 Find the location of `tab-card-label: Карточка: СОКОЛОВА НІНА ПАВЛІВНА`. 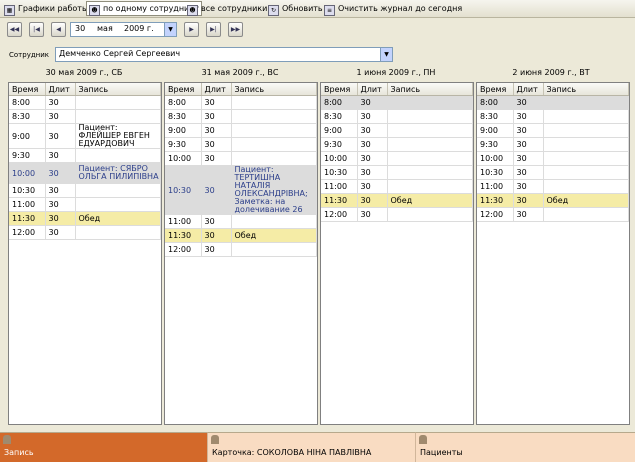

tab-card-label: Карточка: СОКОЛОВА НІНА ПАВЛІВНА is located at coordinates (292, 452).